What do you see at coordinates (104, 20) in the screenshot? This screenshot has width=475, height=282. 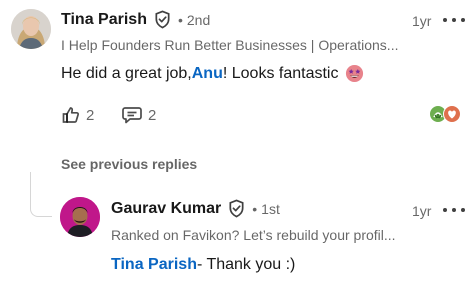 I see `author-name: Tina Parish` at bounding box center [104, 20].